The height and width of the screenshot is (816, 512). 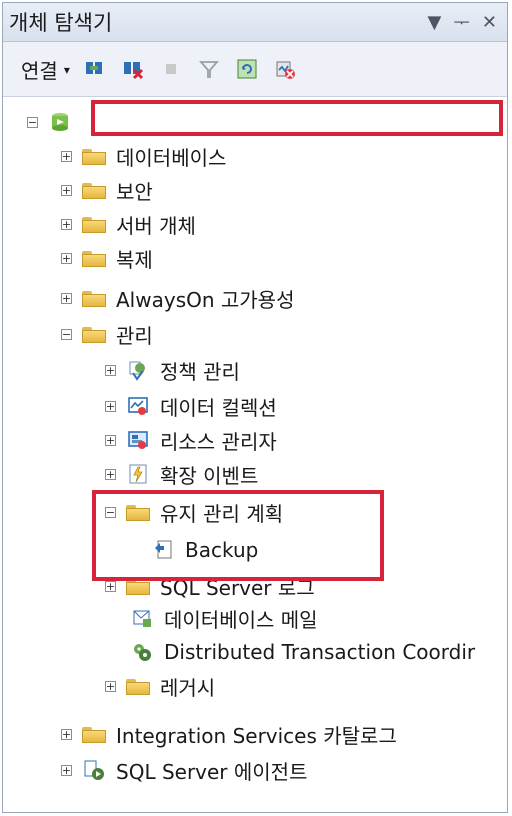 I want to click on tree-item-label: Distributed Transaction Coordir, so click(x=320, y=652).